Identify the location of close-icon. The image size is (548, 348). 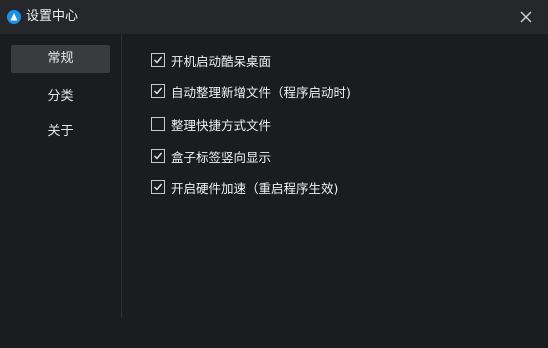
(526, 17).